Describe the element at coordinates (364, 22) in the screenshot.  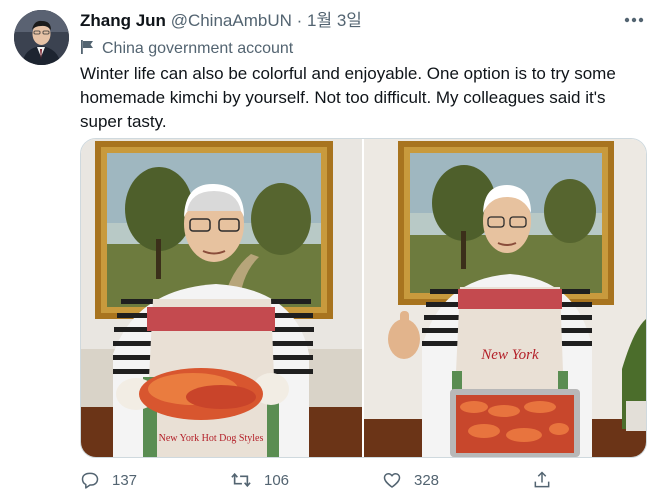
I see `tweet-header: Zhang Jun @ChinaAmbUN · 1월 3일` at that location.